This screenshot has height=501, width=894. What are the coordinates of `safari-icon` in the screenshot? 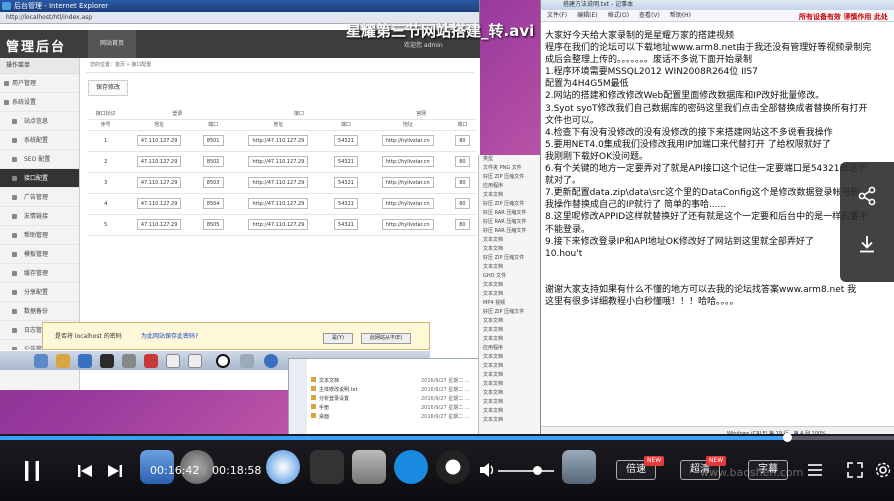 It's located at (283, 467).